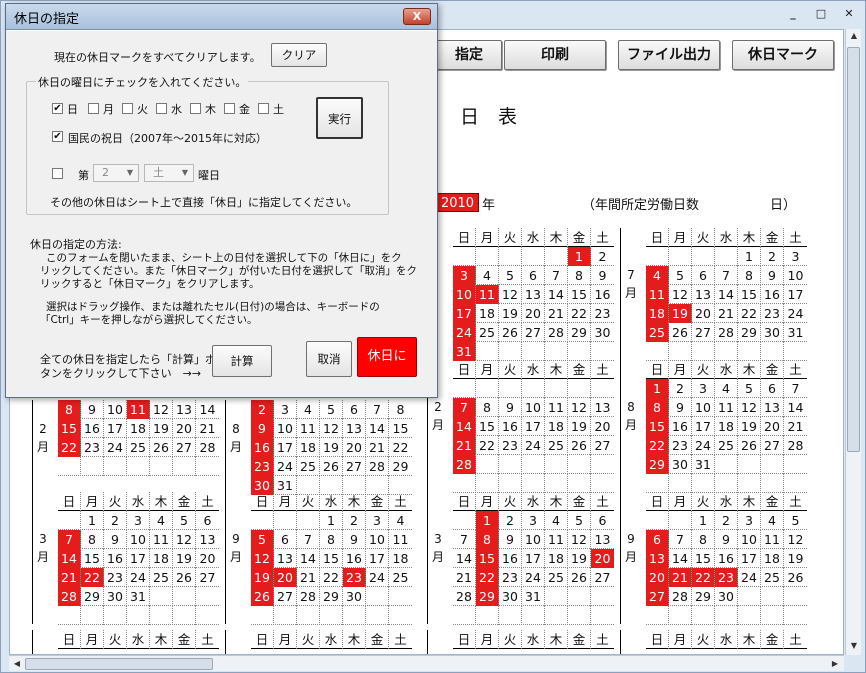  I want to click on date-cell: 30, so click(680, 464).